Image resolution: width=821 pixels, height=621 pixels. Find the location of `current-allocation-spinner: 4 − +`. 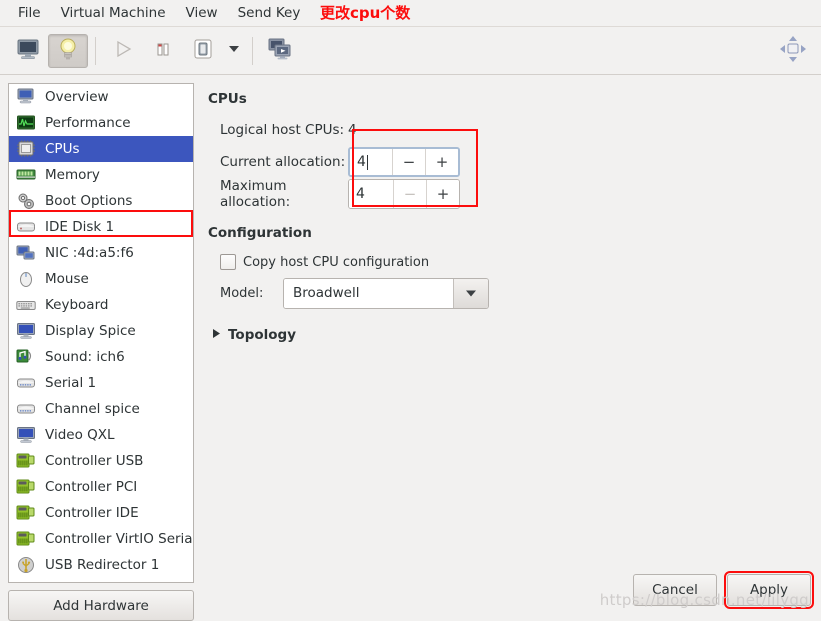

current-allocation-spinner: 4 − + is located at coordinates (404, 162).